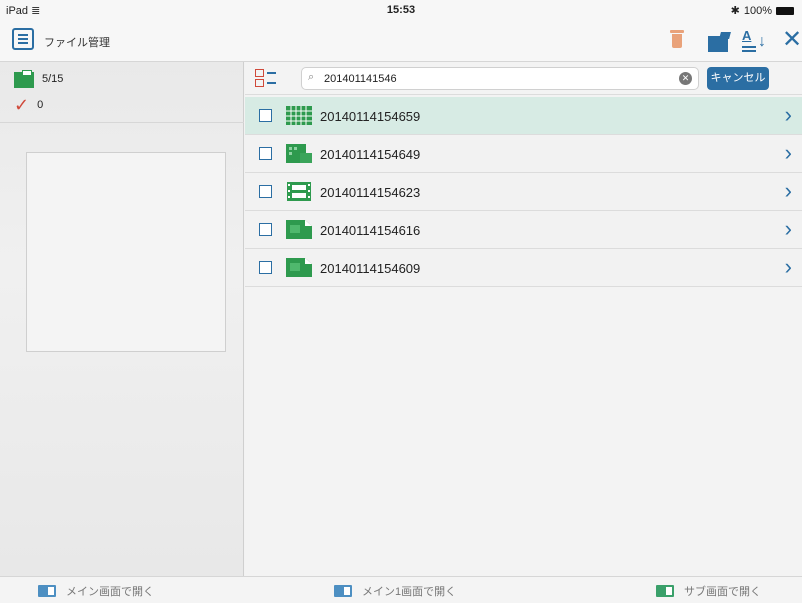 Image resolution: width=802 pixels, height=603 pixels. Describe the element at coordinates (299, 115) in the screenshot. I see `grid-image-icon` at that location.